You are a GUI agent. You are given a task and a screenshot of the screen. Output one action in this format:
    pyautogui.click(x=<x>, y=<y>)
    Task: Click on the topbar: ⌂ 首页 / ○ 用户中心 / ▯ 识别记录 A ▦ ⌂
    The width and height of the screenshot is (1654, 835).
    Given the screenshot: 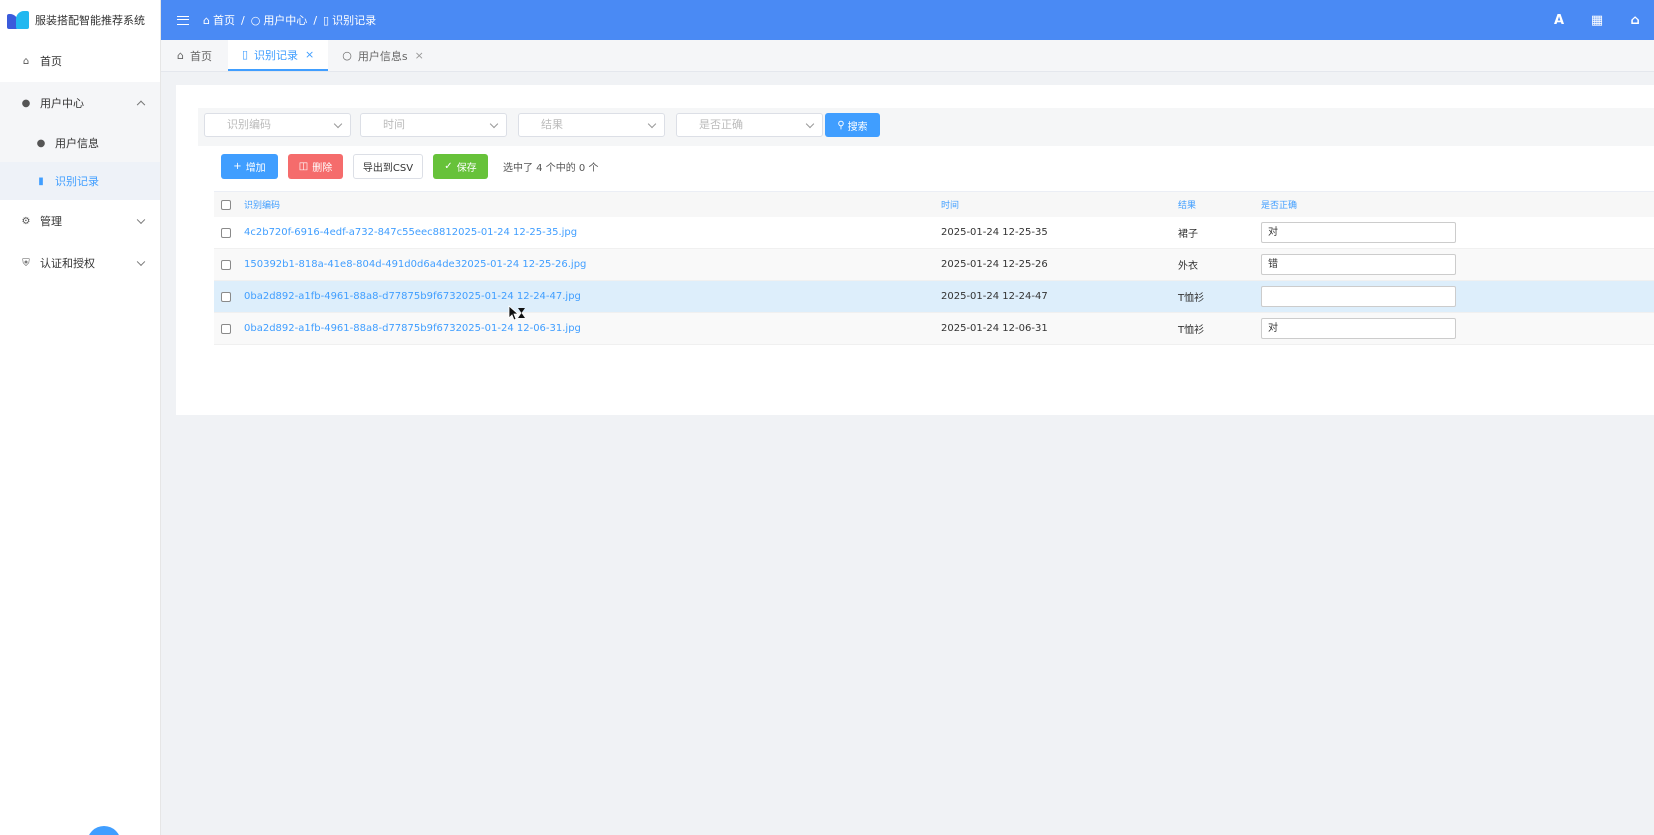 What is the action you would take?
    pyautogui.click(x=907, y=20)
    